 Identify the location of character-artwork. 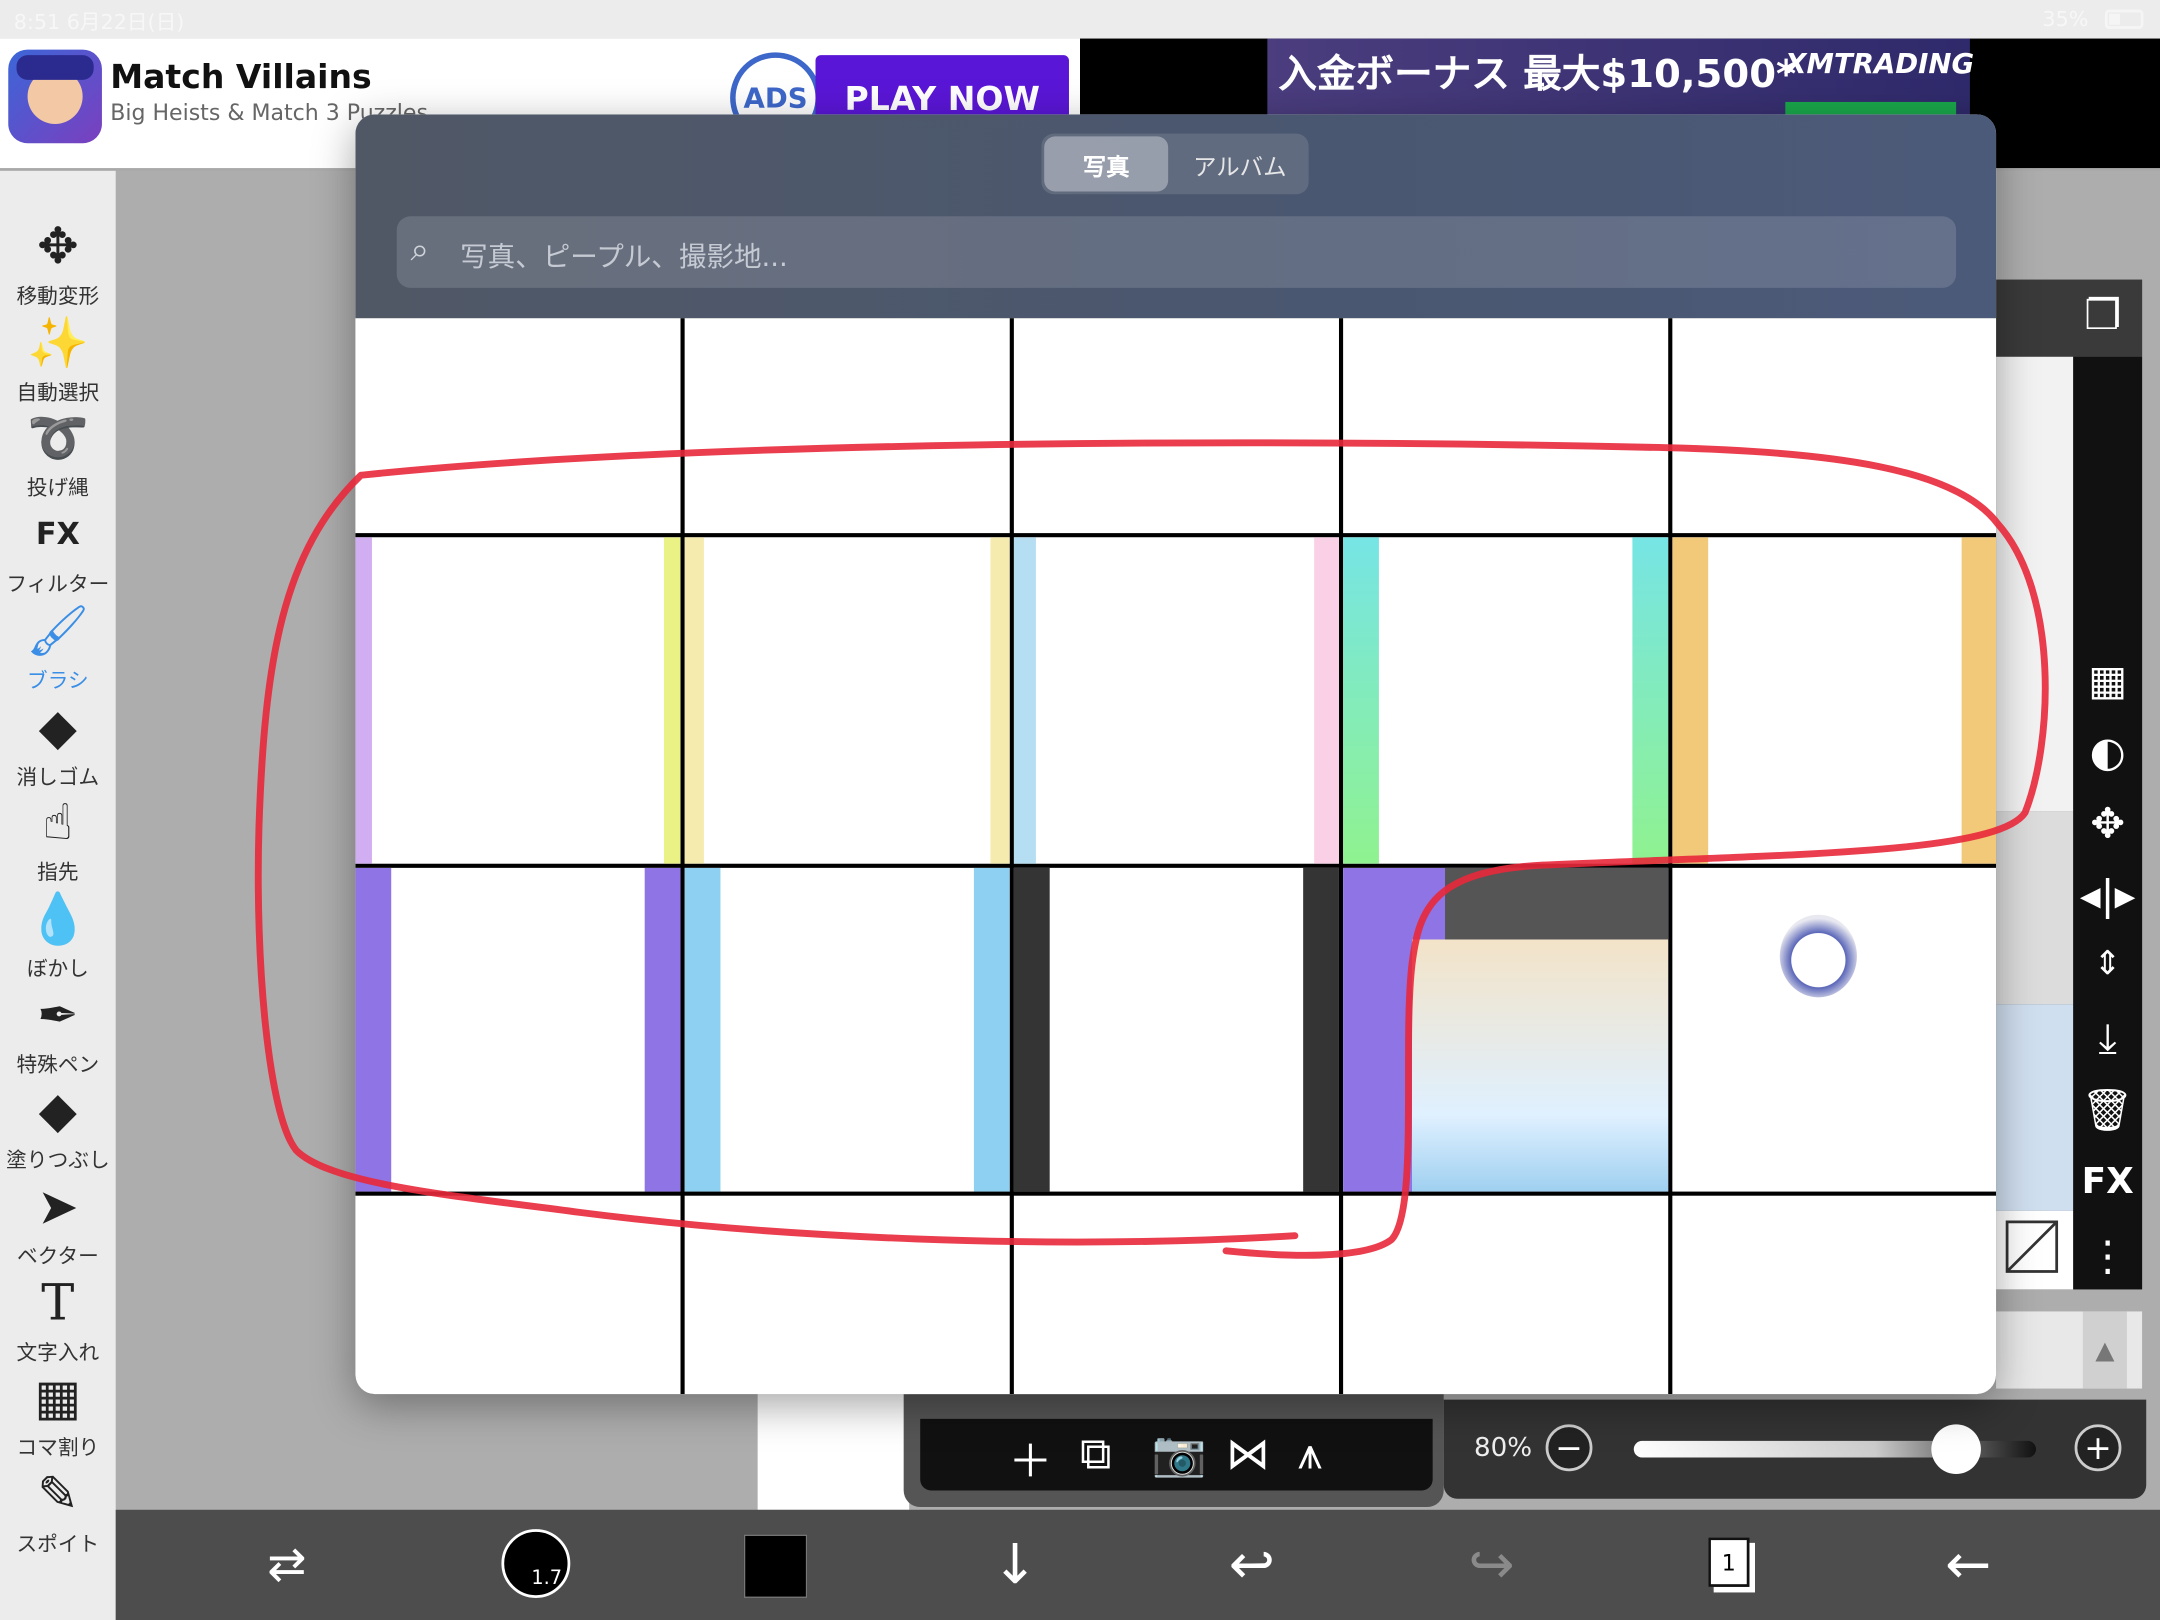
(1540, 1065).